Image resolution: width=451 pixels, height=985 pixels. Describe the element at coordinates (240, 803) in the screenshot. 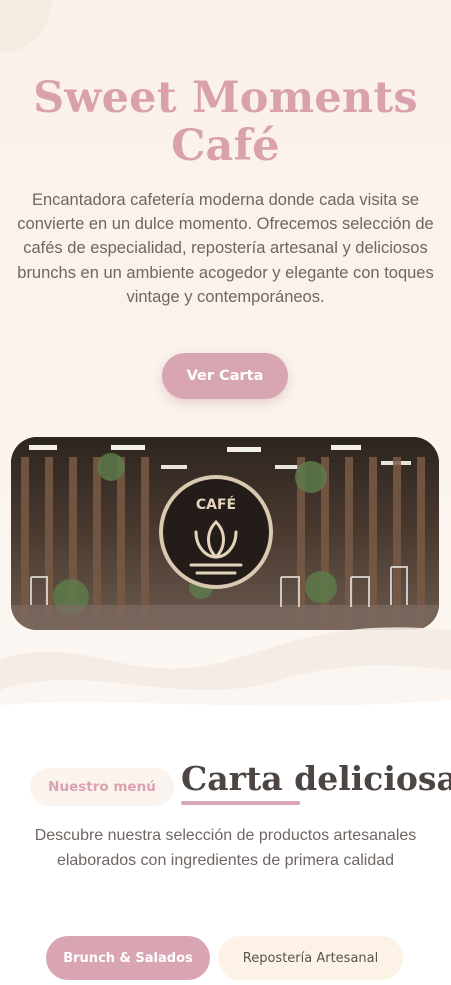

I see `title-underline` at that location.